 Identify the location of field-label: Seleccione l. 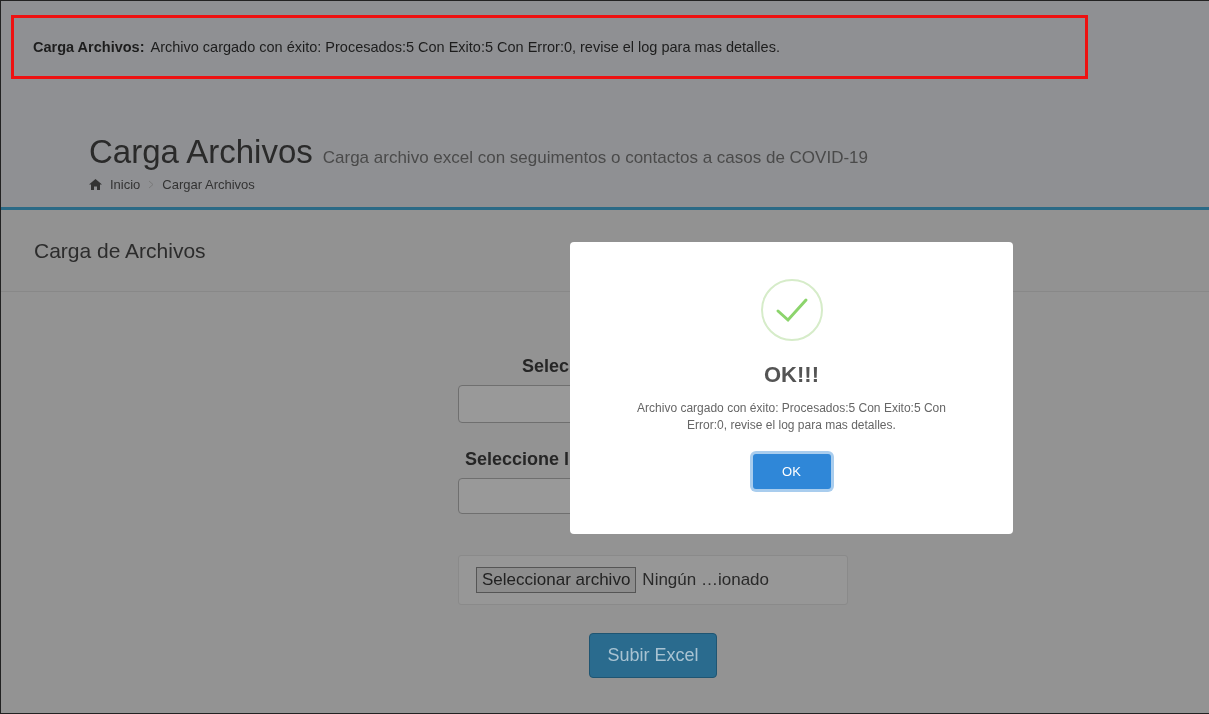
(516, 459).